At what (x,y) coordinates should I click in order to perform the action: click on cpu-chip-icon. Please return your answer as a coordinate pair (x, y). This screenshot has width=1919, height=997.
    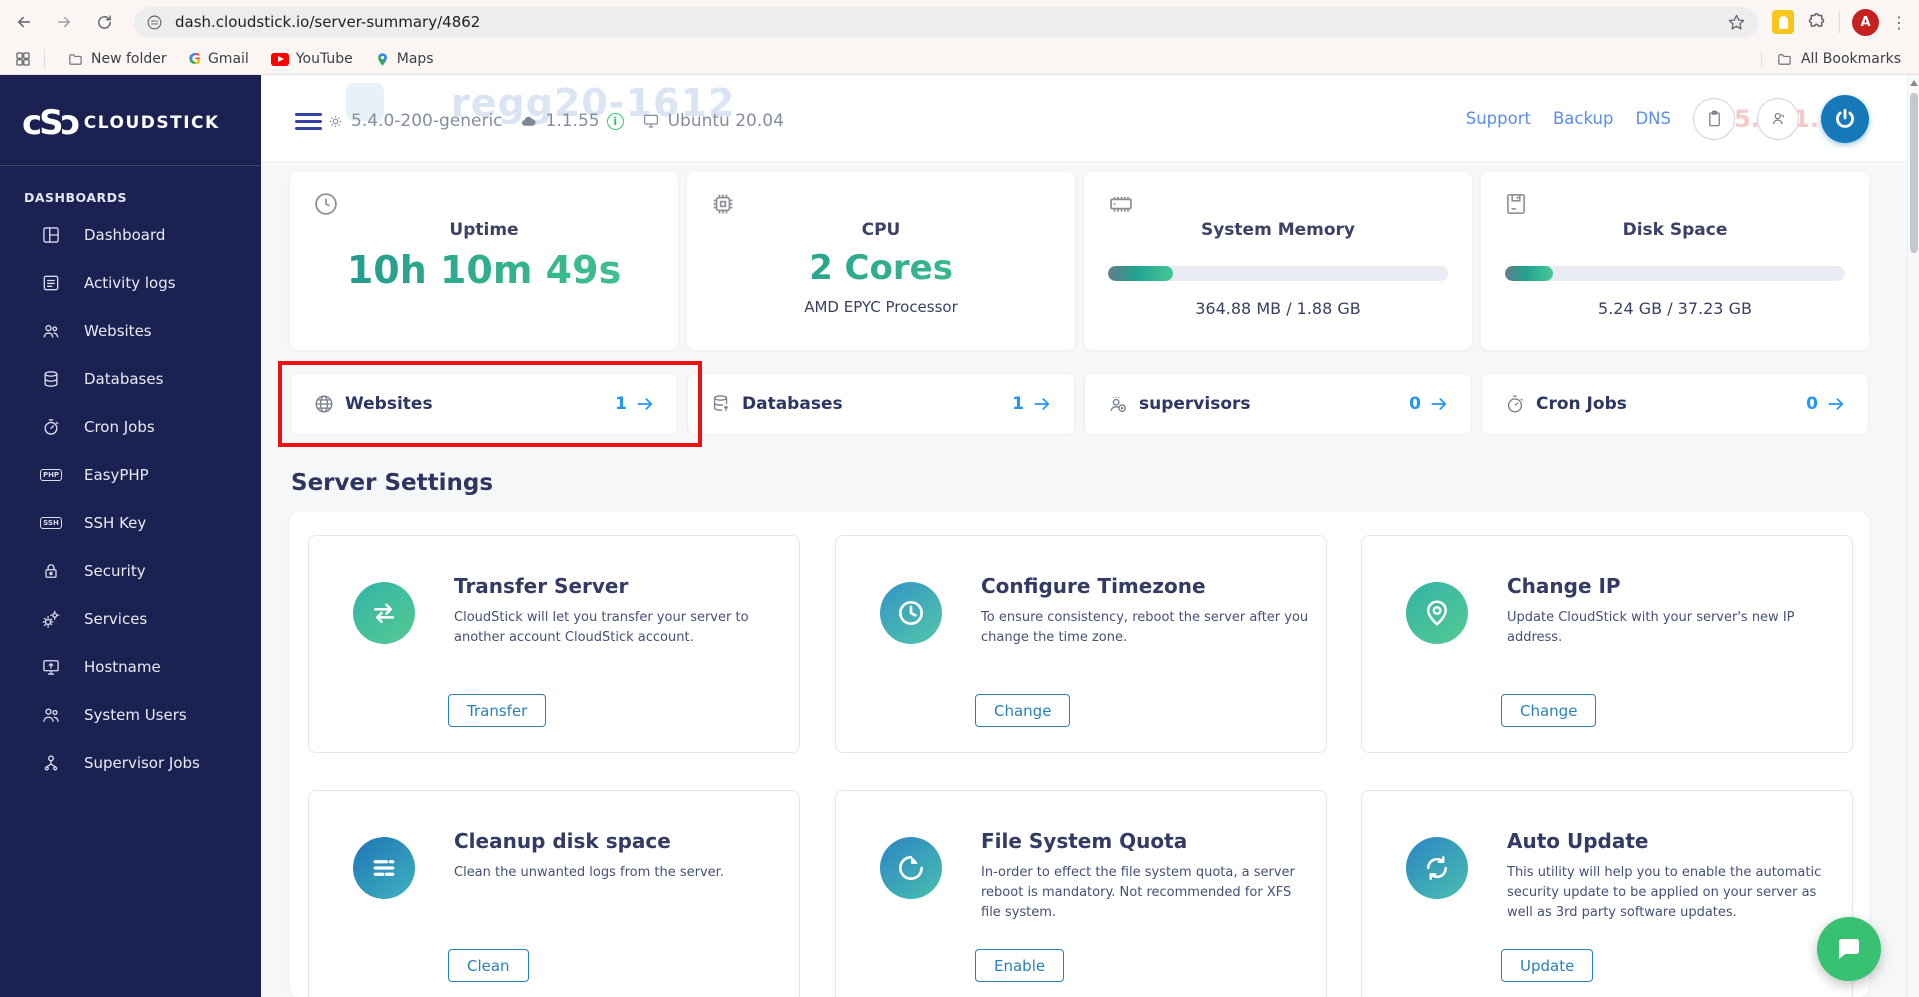
    Looking at the image, I should click on (723, 206).